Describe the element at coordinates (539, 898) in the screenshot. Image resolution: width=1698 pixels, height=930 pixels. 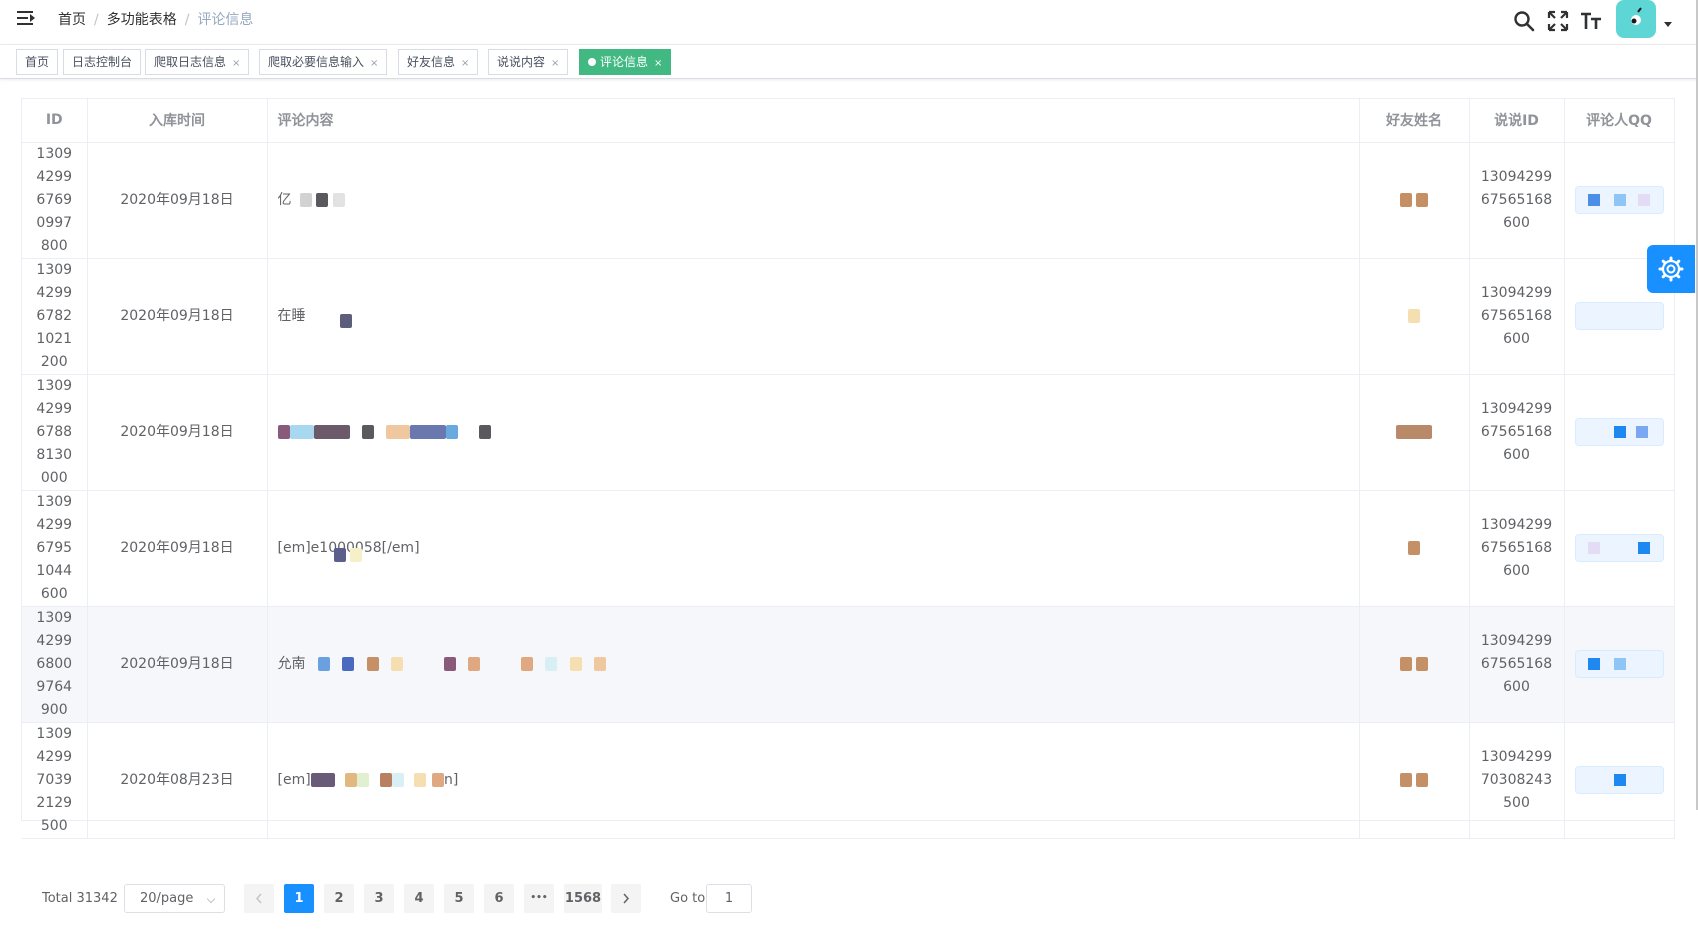
I see `more-pages-button: •••` at that location.